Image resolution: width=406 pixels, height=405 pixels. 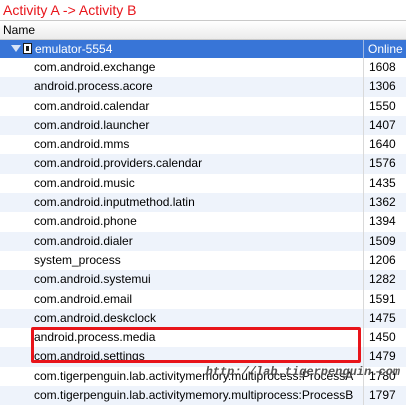 What do you see at coordinates (384, 318) in the screenshot?
I see `process-pid: 1475` at bounding box center [384, 318].